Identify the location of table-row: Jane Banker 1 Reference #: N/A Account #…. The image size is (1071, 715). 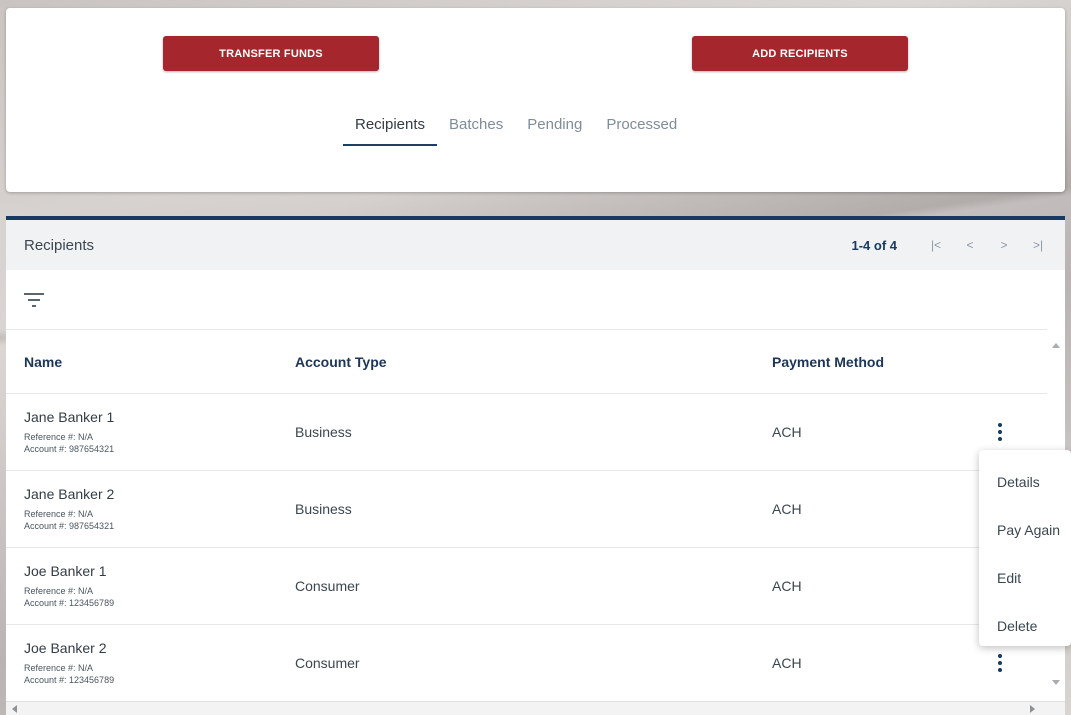
(526, 432).